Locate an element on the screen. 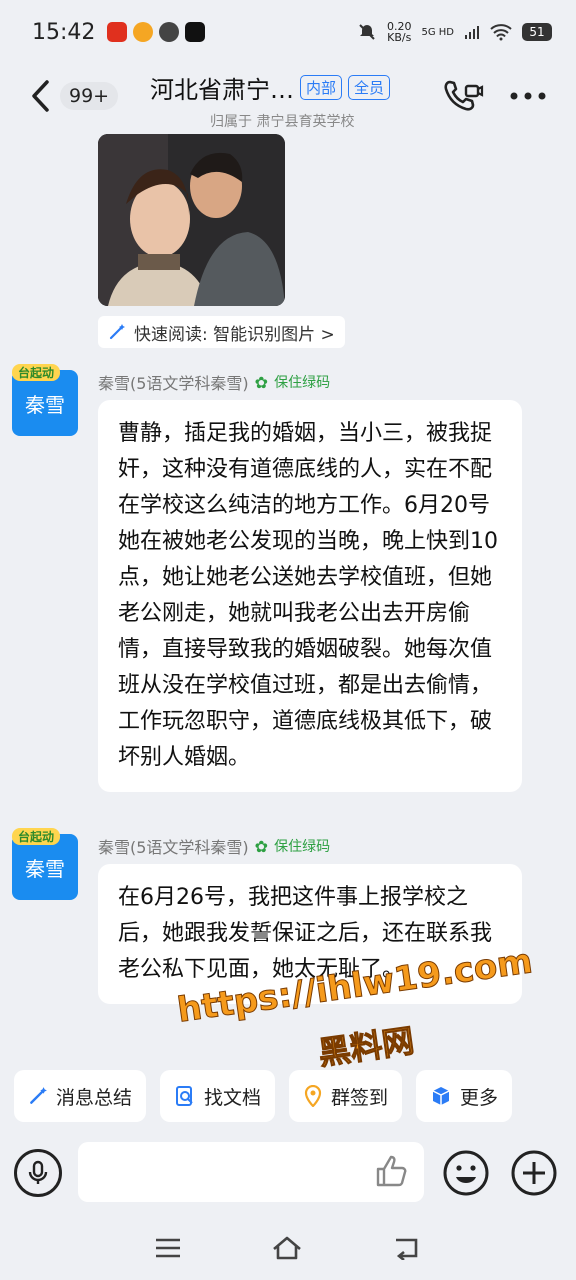  more-tools-button: 更多 is located at coordinates (464, 1096).